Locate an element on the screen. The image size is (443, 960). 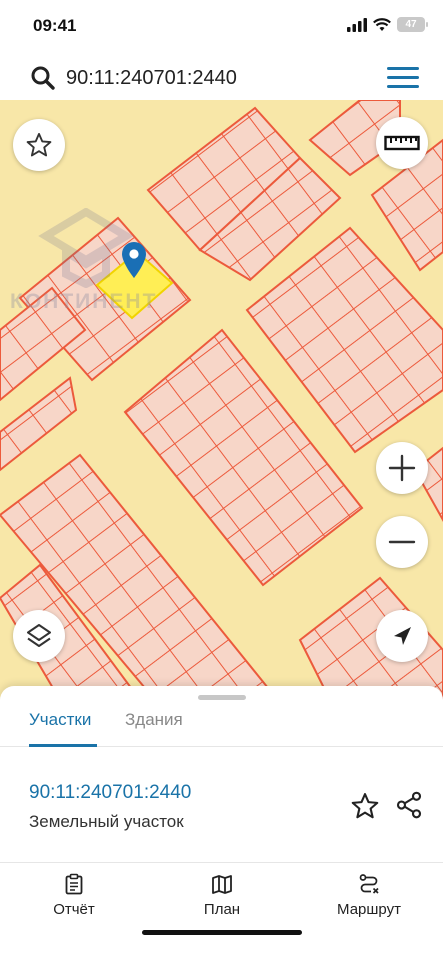
signal-icon is located at coordinates (357, 24).